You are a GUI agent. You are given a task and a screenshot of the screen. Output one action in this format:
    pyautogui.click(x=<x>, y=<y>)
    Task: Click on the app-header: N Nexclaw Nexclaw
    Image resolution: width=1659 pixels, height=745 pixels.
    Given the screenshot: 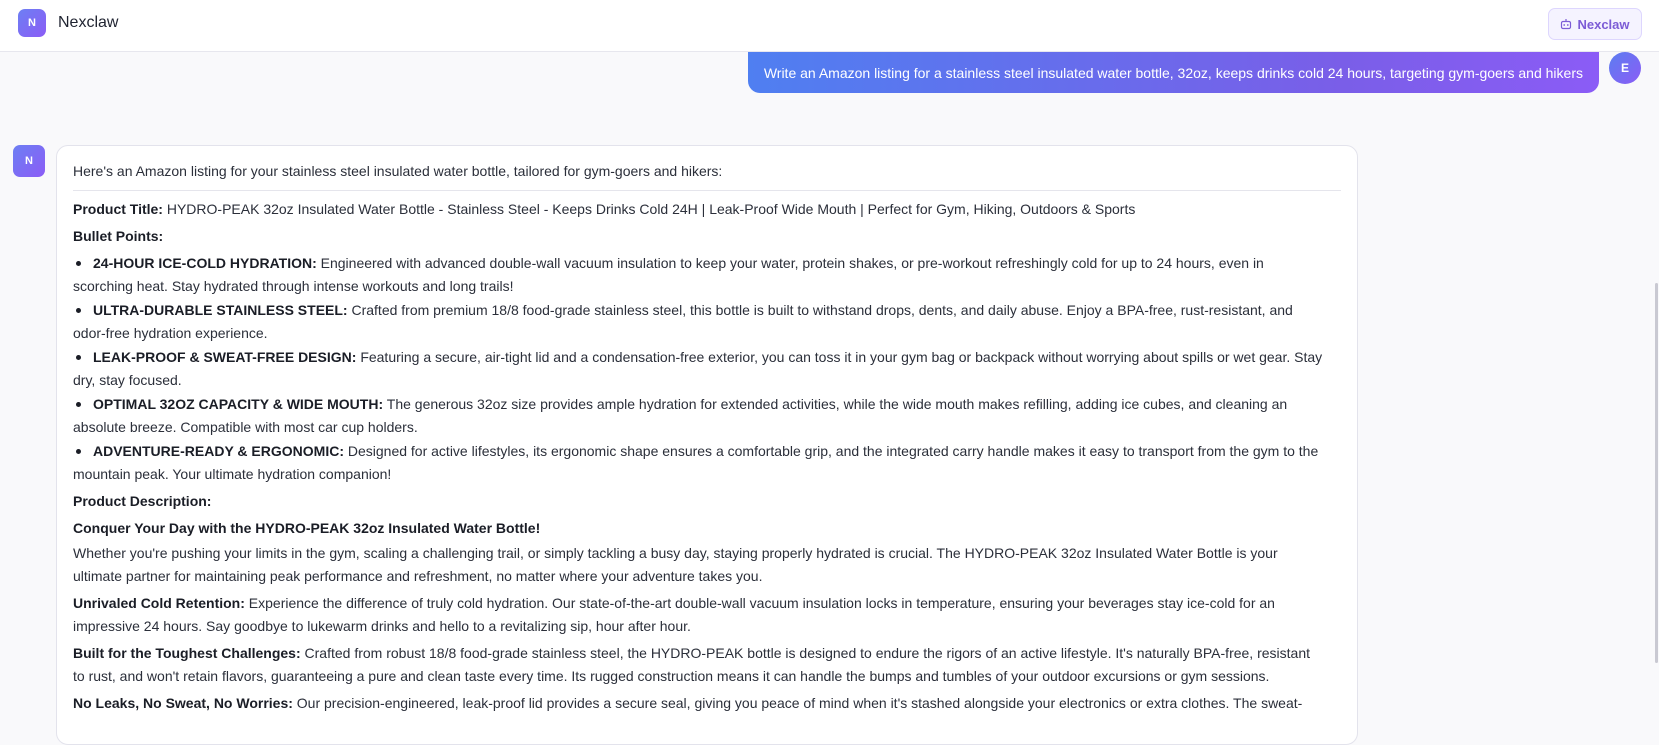 What is the action you would take?
    pyautogui.click(x=829, y=26)
    